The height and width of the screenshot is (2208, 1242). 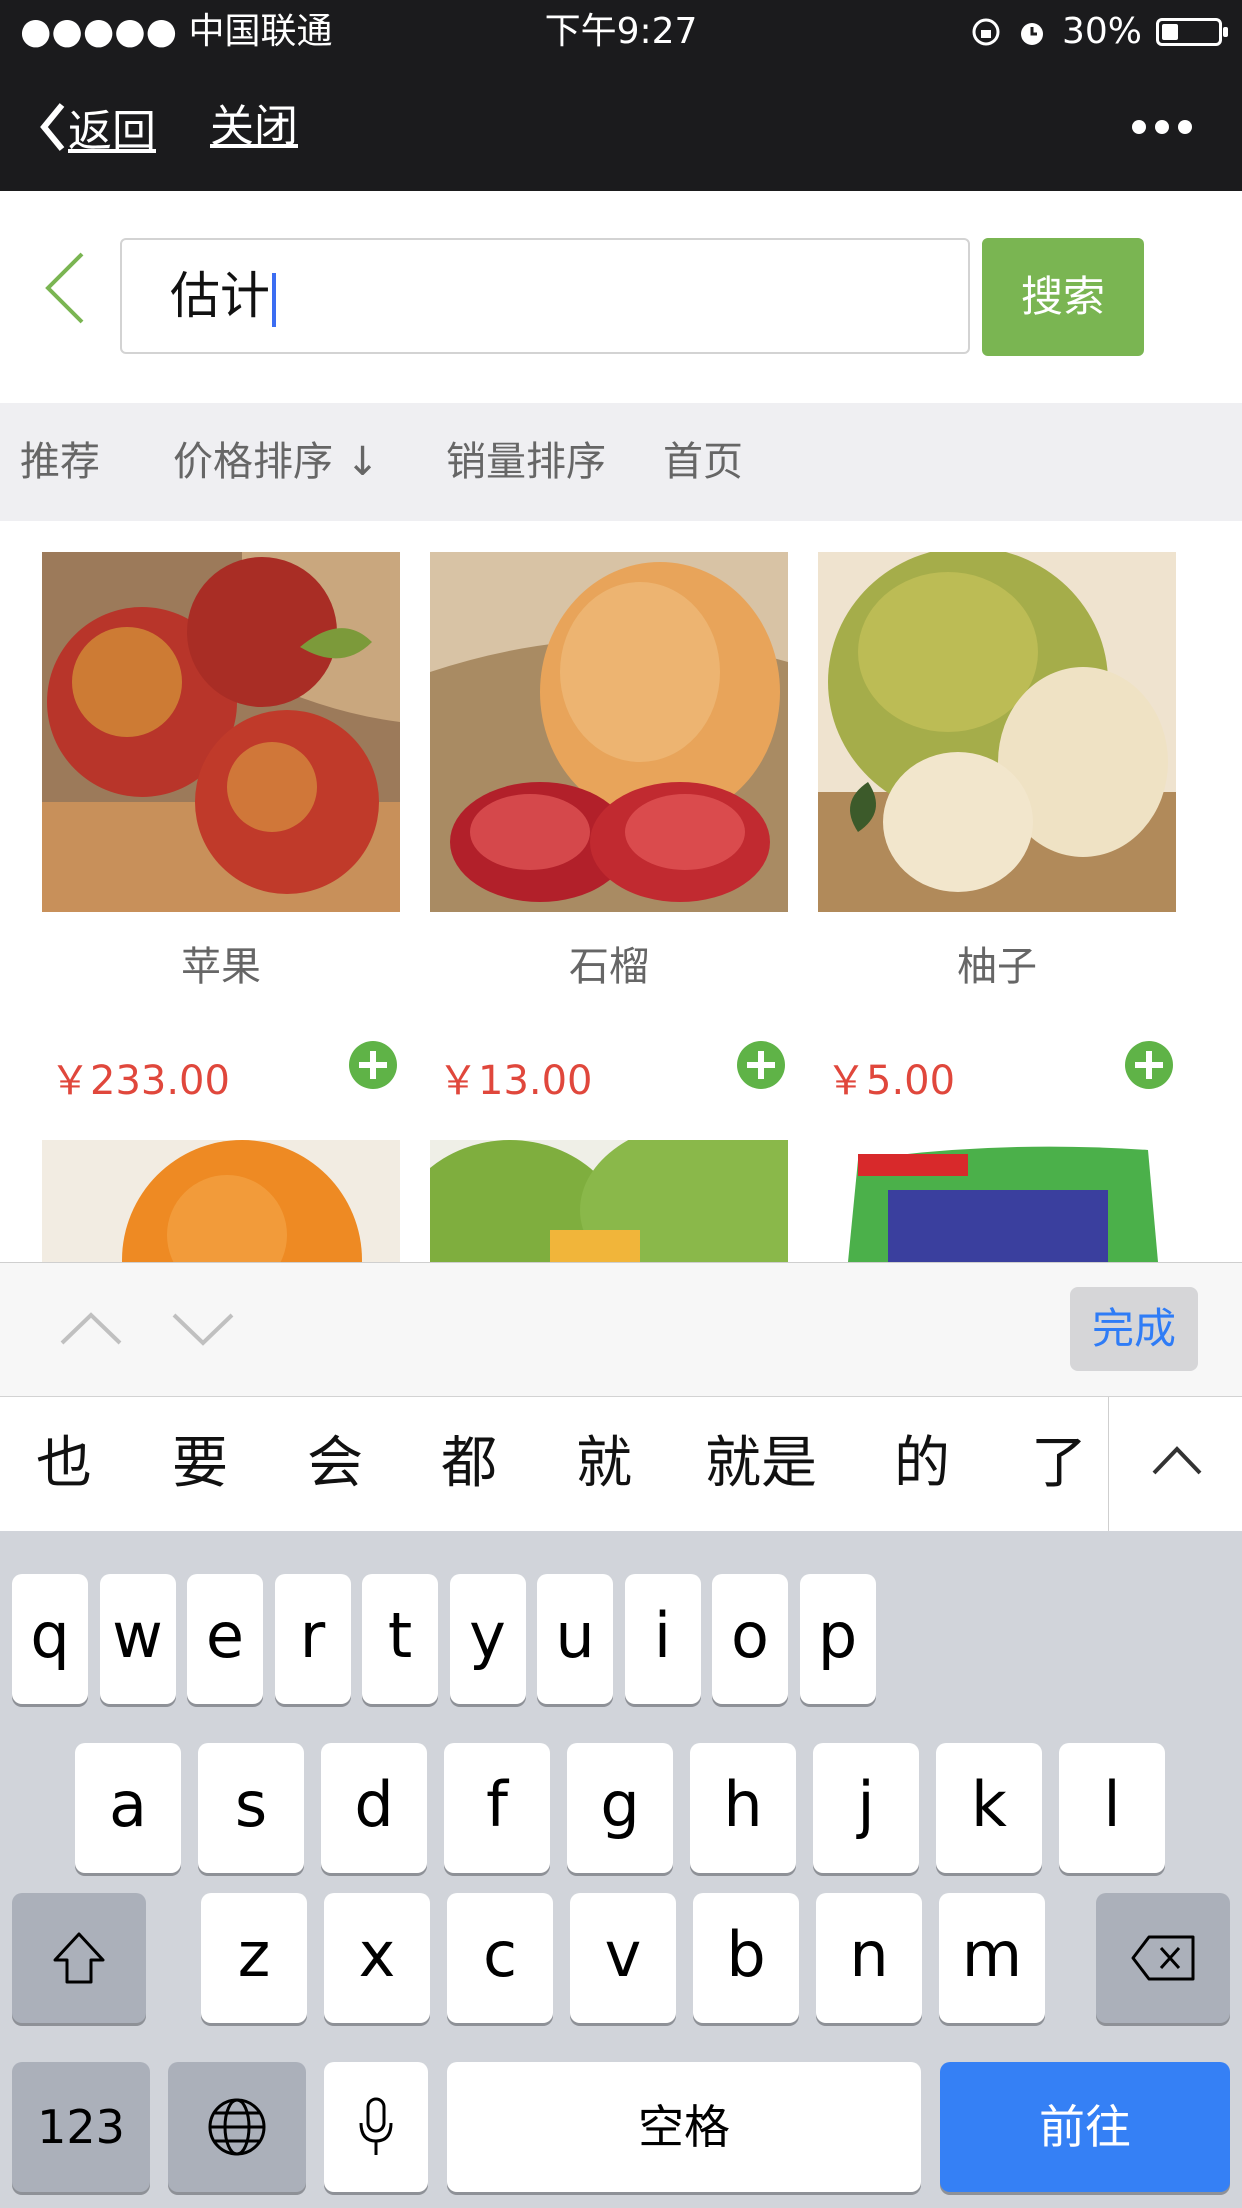 What do you see at coordinates (140, 1081) in the screenshot?
I see `product-price: ￥233.00` at bounding box center [140, 1081].